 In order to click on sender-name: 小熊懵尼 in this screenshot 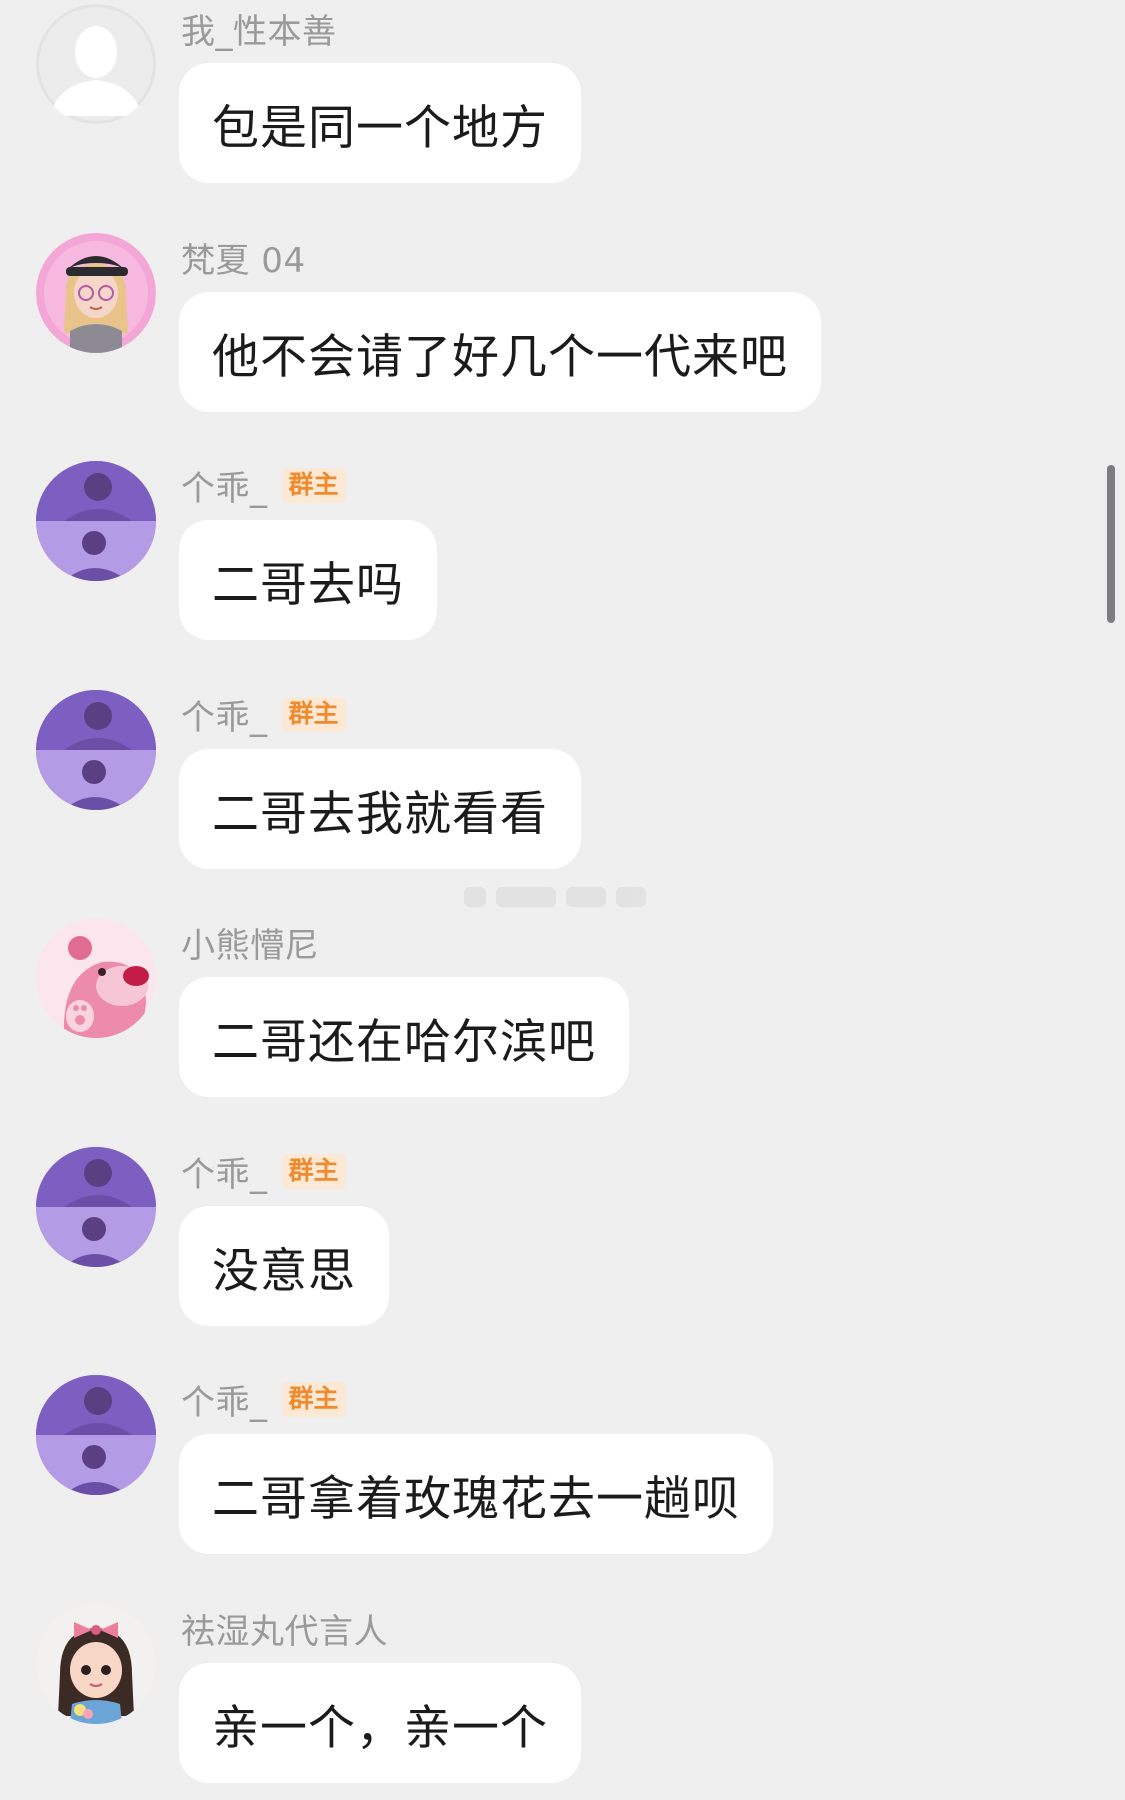, I will do `click(250, 942)`.